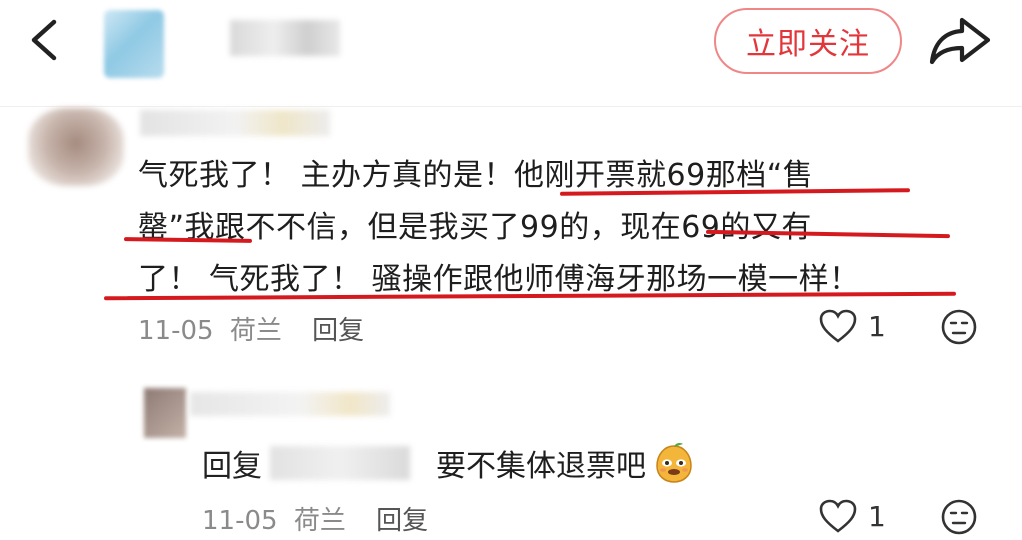 The width and height of the screenshot is (1022, 540). I want to click on reply-reply-button: 回复, so click(402, 521).